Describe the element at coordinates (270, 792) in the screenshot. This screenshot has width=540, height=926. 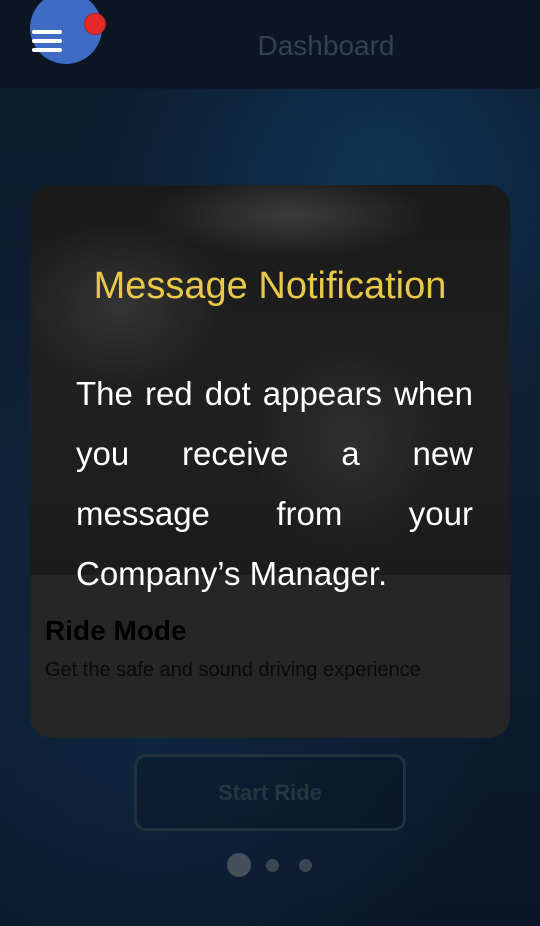
I see `start-ride-button: Start Ride` at that location.